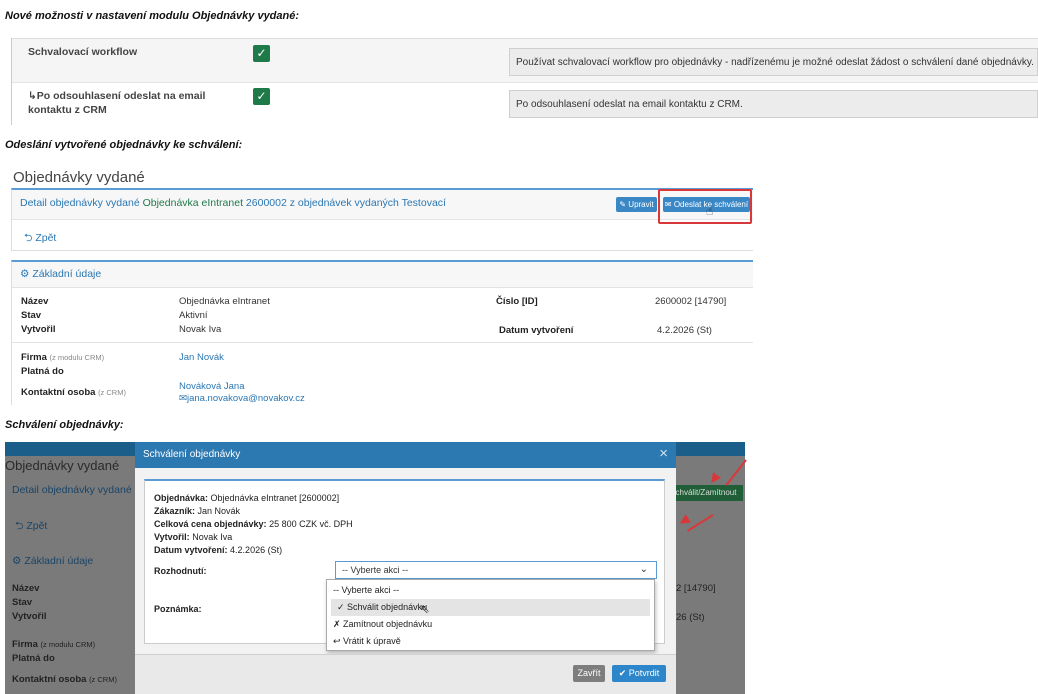  What do you see at coordinates (31, 526) in the screenshot?
I see `bg-back-link: ⮌ Zpět` at bounding box center [31, 526].